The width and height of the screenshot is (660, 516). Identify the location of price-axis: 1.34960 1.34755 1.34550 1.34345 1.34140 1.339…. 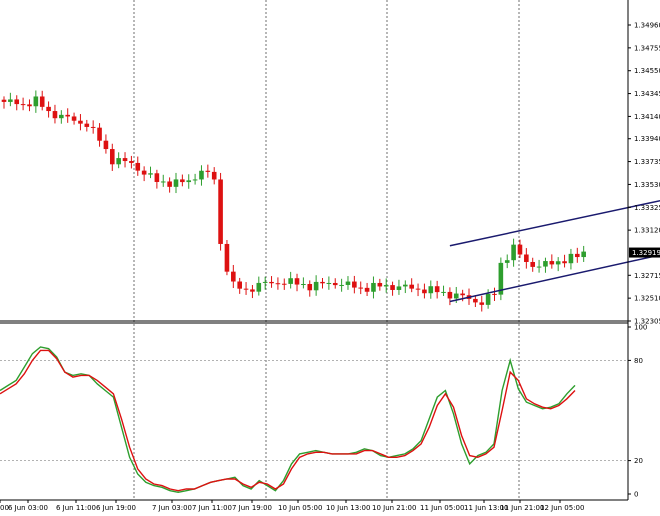
(644, 174).